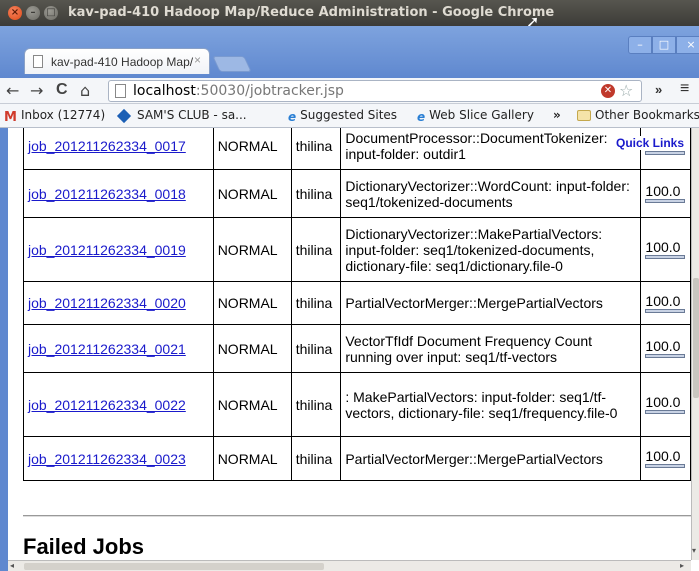  Describe the element at coordinates (584, 115) in the screenshot. I see `folder-icon` at that location.